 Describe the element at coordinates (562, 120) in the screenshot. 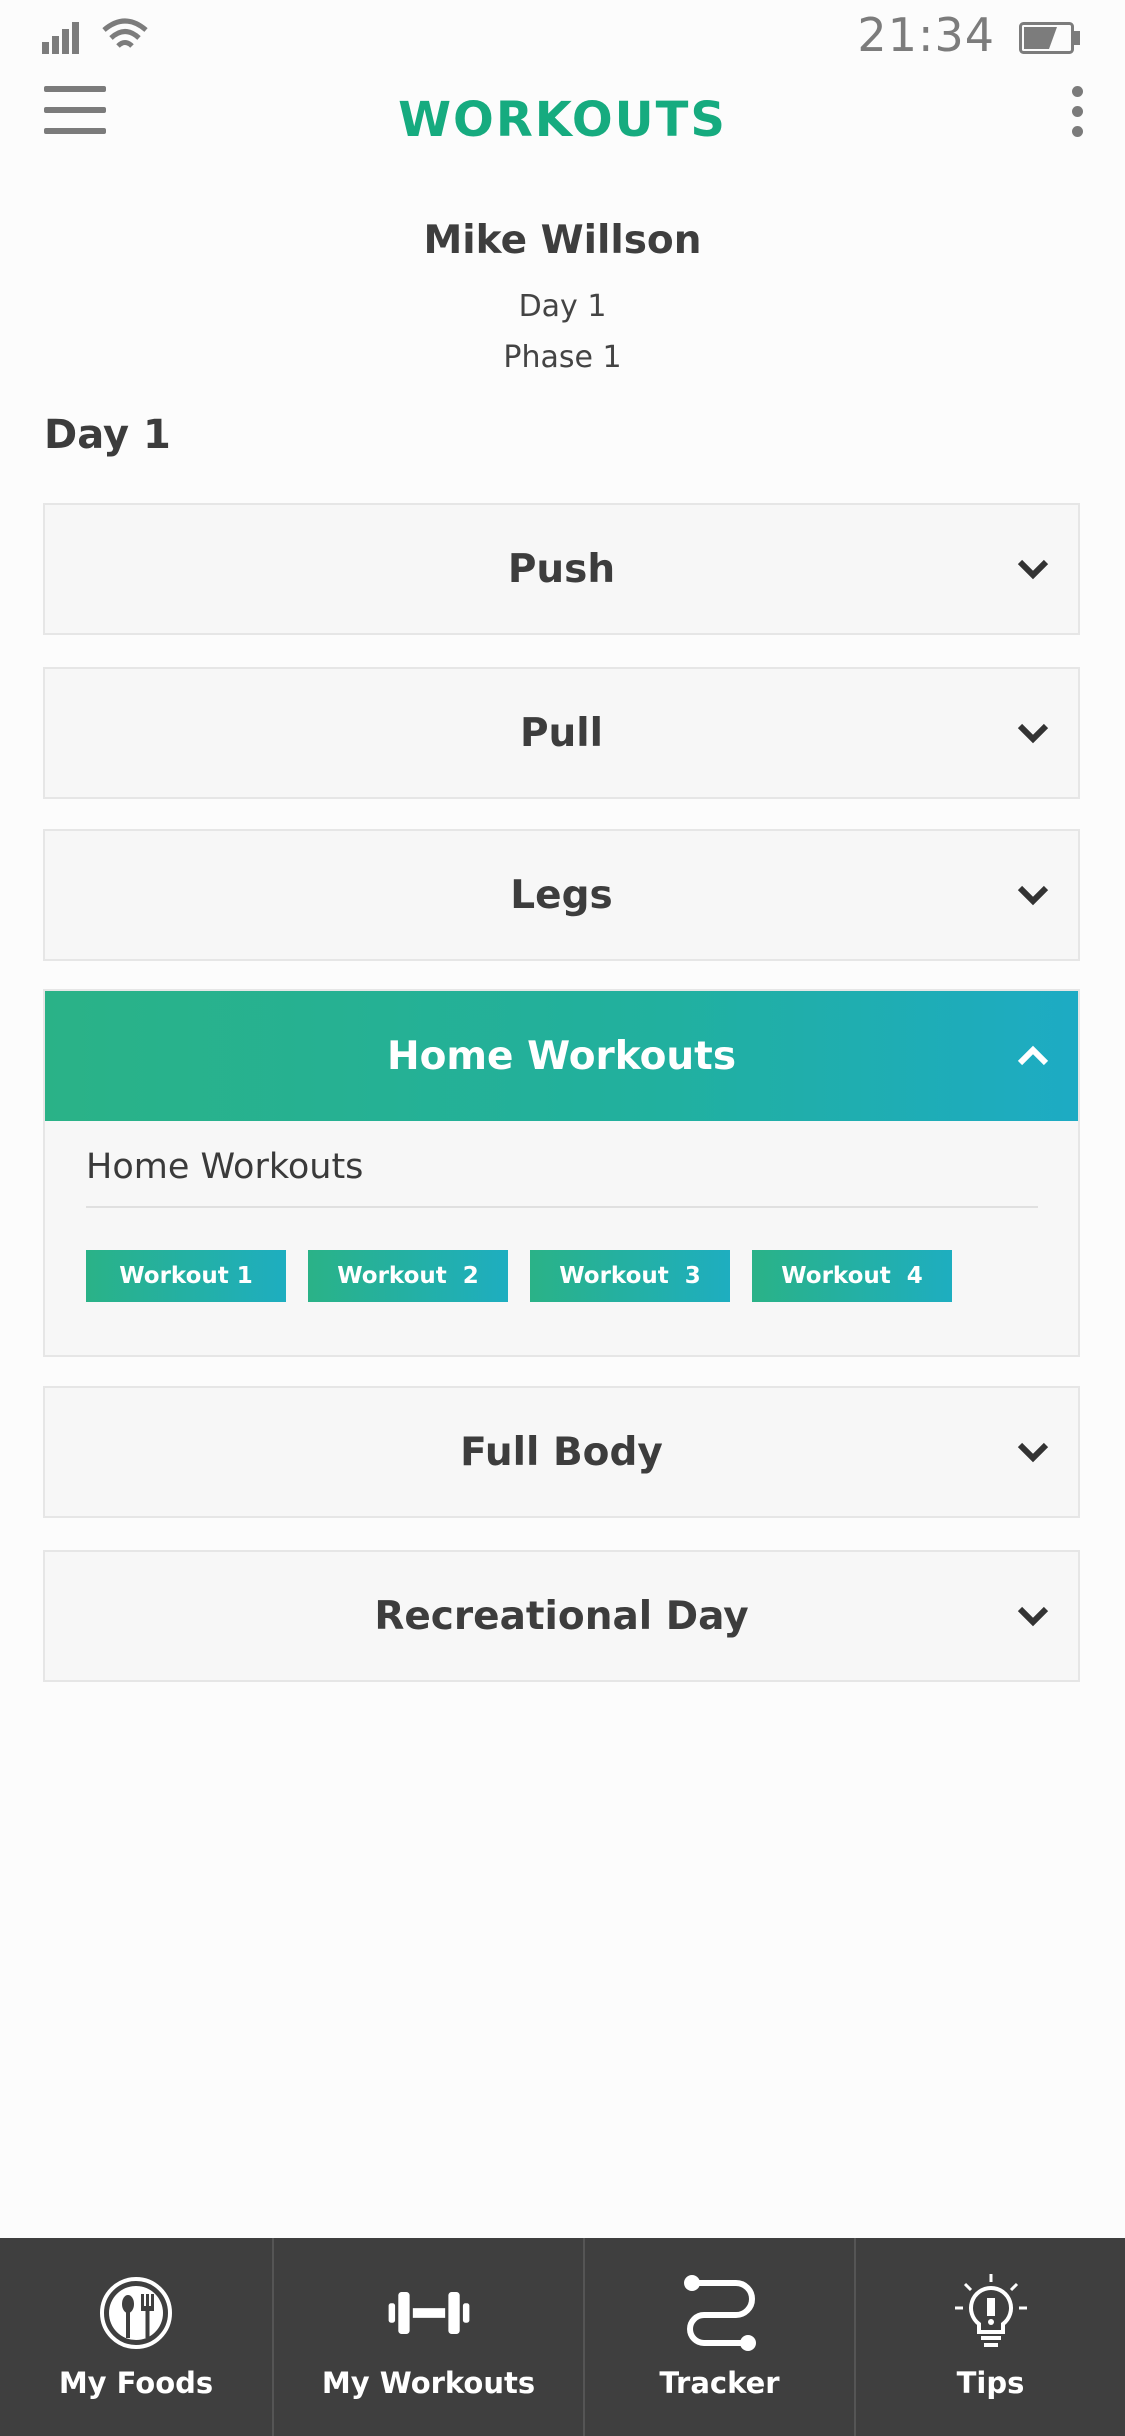

I see `page-title: WORKOUTS` at that location.